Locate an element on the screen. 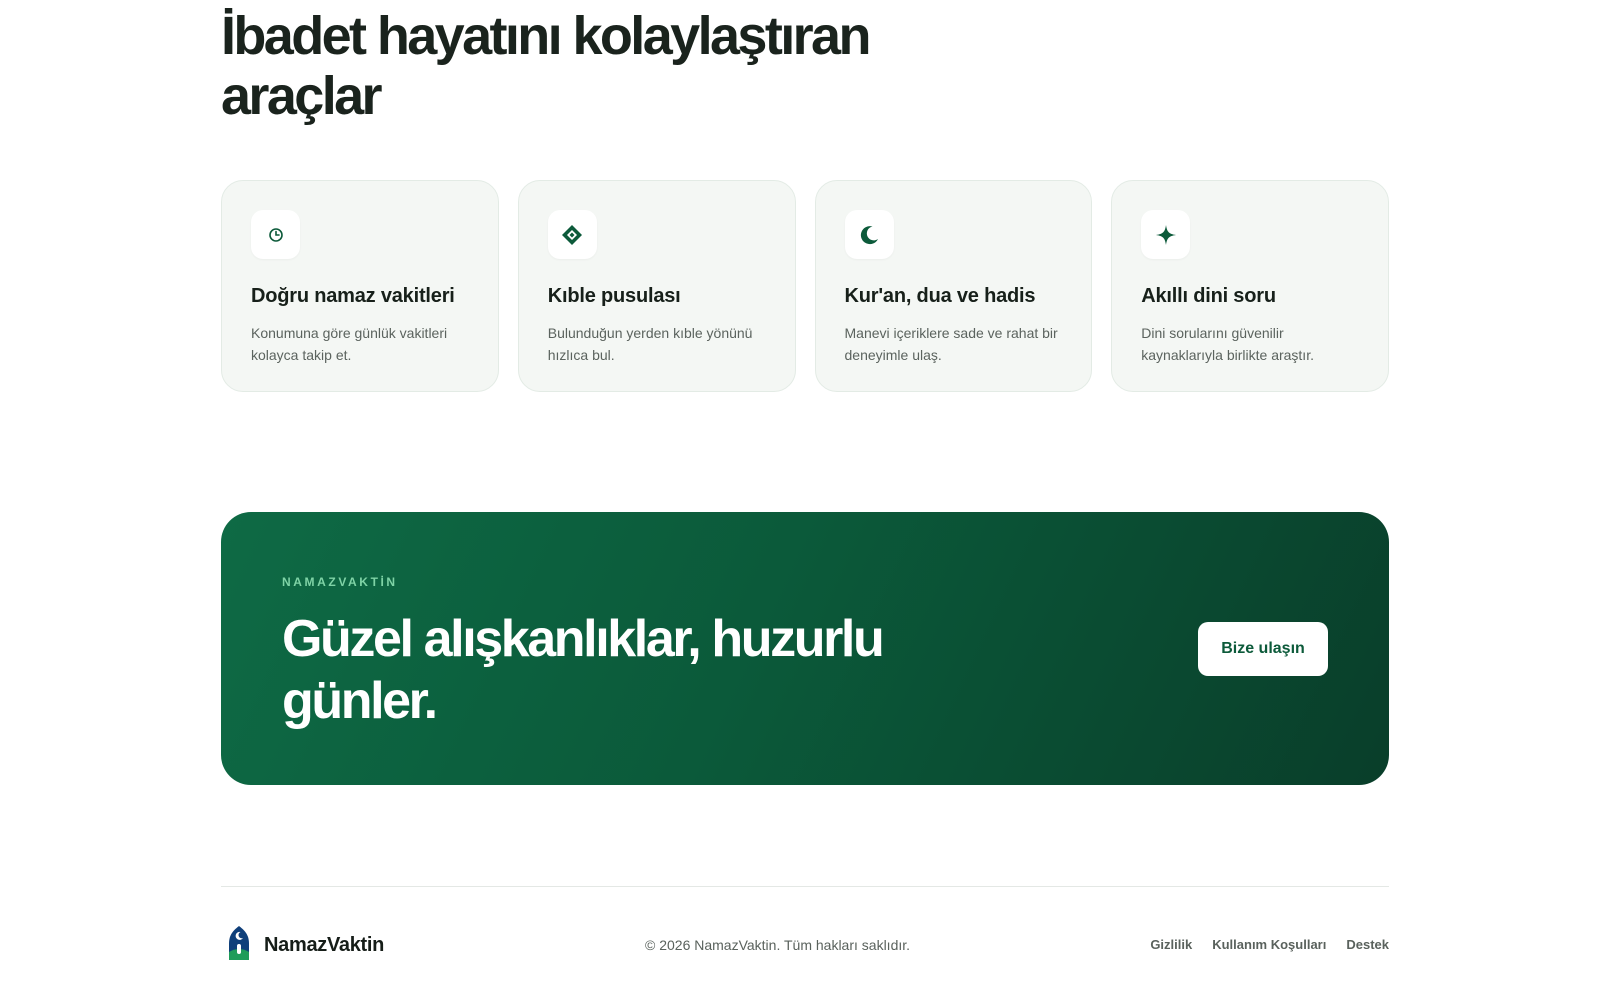 This screenshot has width=1600, height=1000. footer-link-support: Destek is located at coordinates (1367, 944).